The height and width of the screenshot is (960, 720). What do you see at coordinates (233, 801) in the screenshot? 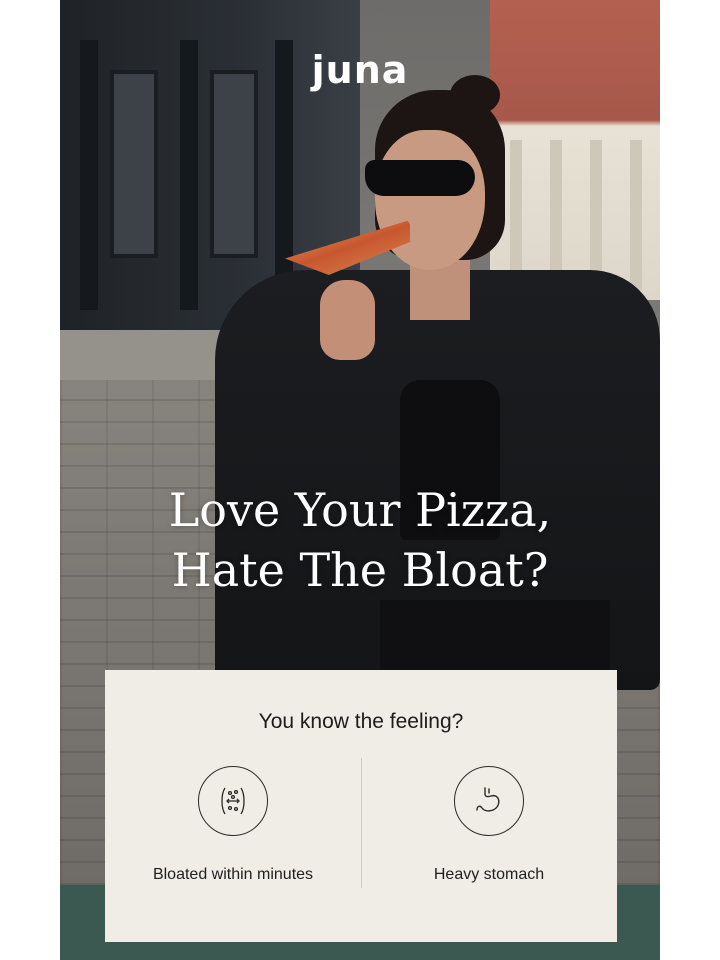
I see `bloating-icon` at bounding box center [233, 801].